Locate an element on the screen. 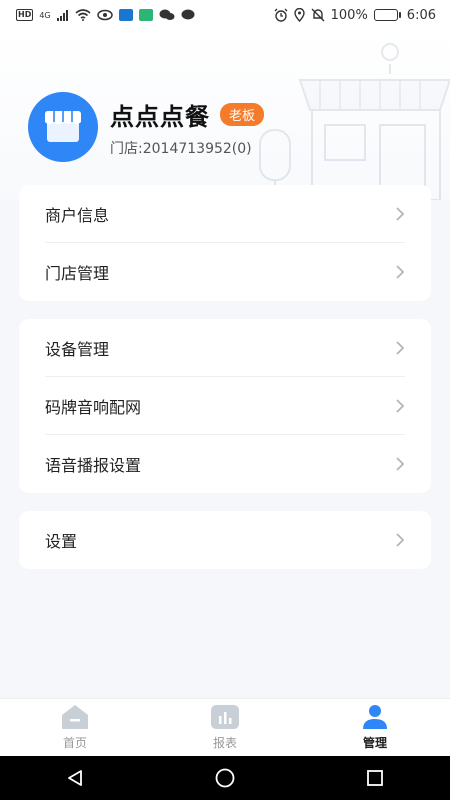 The height and width of the screenshot is (800, 450). message-icon is located at coordinates (188, 14).